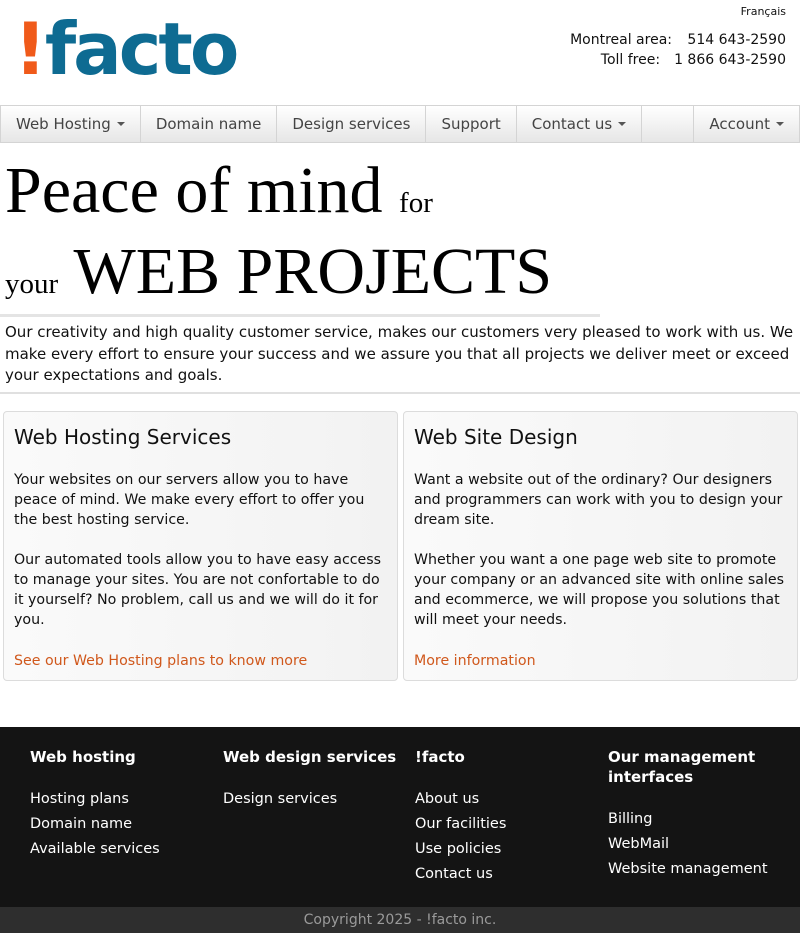 This screenshot has width=806, height=933. I want to click on footer-link: Design services, so click(313, 799).